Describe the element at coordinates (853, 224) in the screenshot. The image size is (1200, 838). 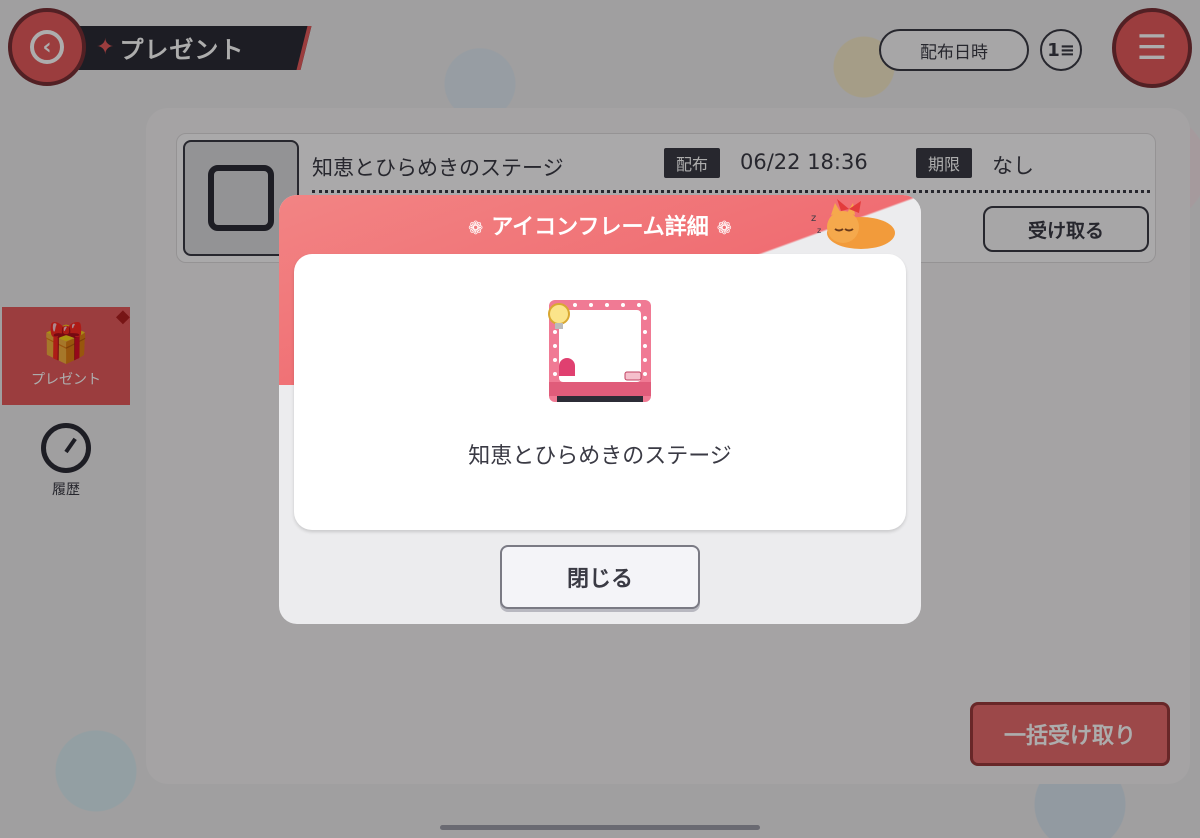
I see `sleeping-cat-icon: z z` at that location.